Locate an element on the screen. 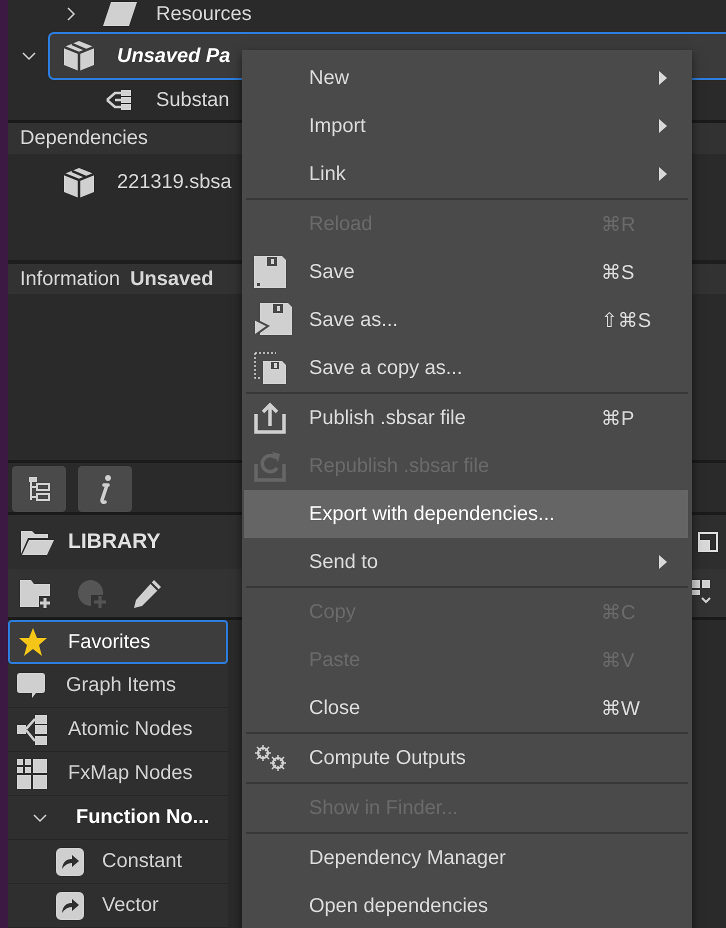 The width and height of the screenshot is (726, 928). library-title: LIBRARY is located at coordinates (114, 542).